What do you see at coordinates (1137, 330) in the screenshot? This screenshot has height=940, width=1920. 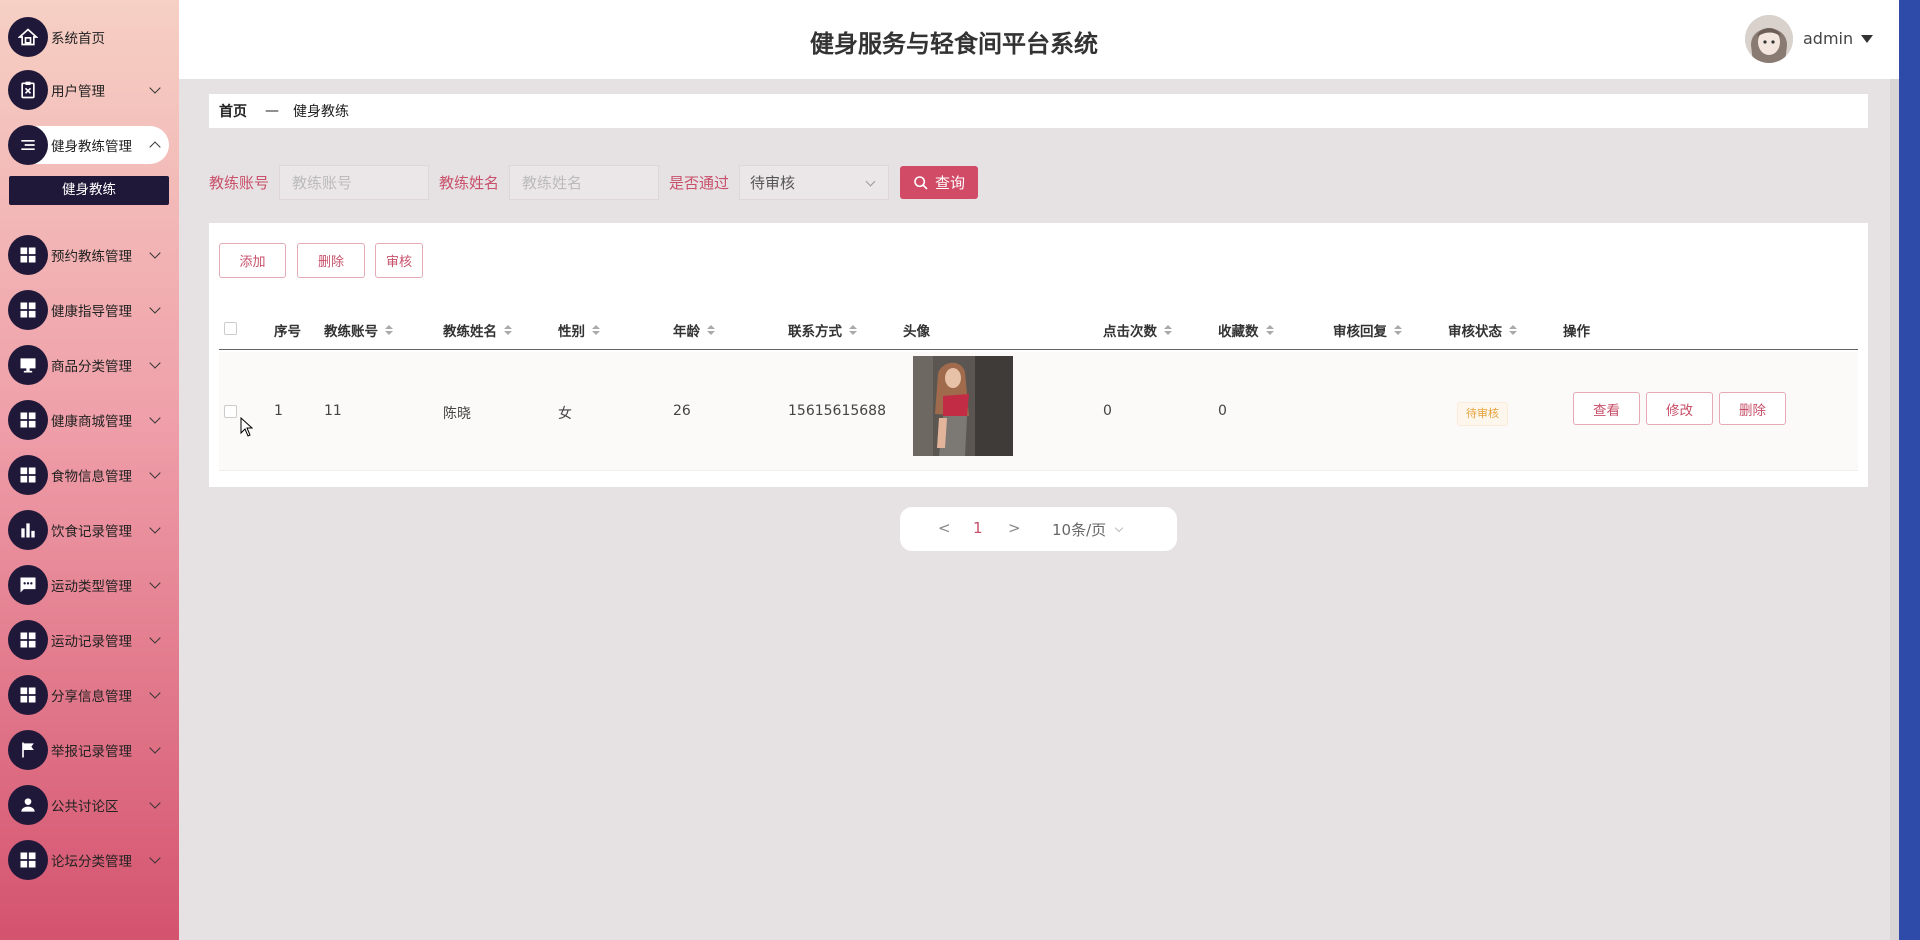 I see `col-clicks: 点击次数` at bounding box center [1137, 330].